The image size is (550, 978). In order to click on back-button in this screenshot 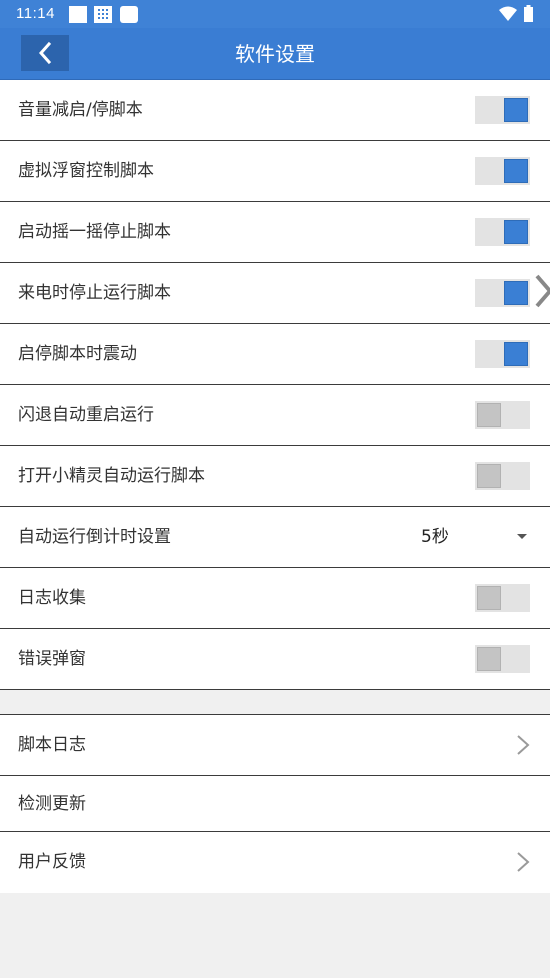, I will do `click(45, 53)`.